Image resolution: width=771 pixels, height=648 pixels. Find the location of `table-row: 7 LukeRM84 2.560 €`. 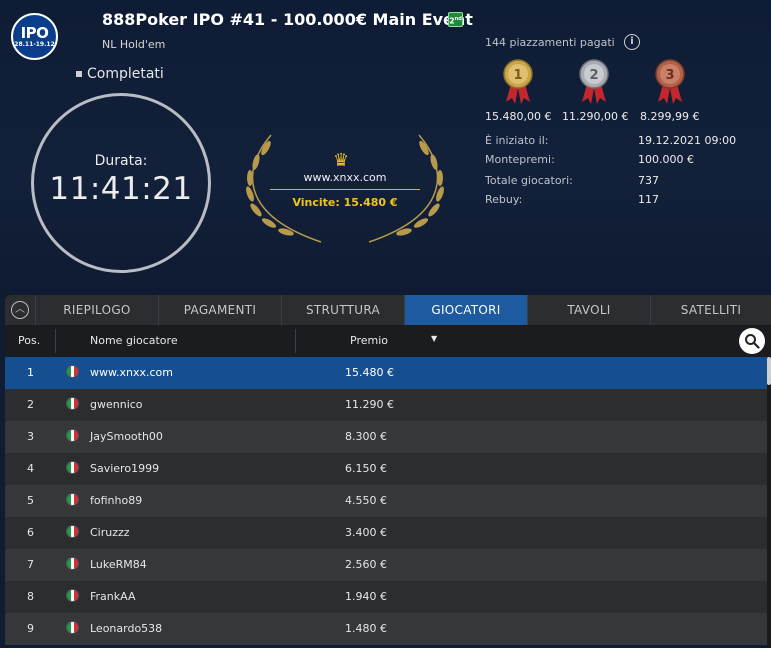

table-row: 7 LukeRM84 2.560 € is located at coordinates (386, 565).